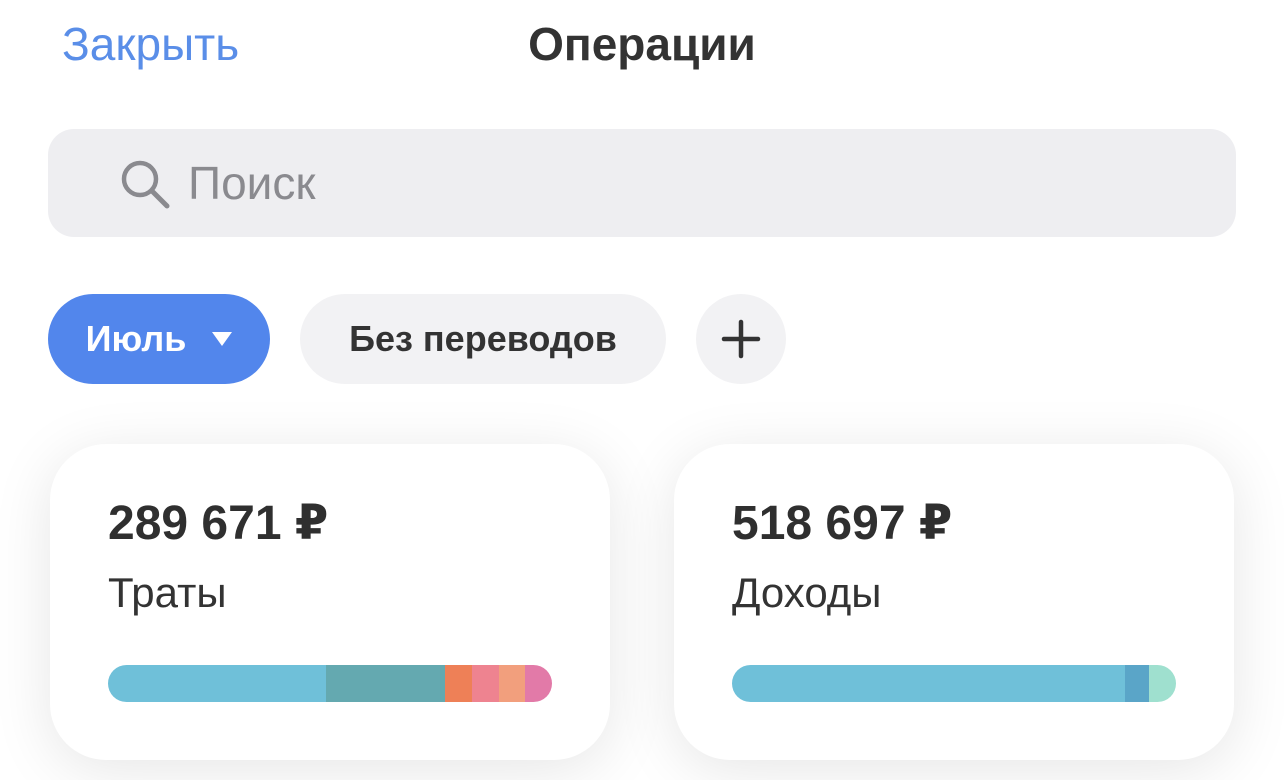  I want to click on income-category-bar, so click(954, 683).